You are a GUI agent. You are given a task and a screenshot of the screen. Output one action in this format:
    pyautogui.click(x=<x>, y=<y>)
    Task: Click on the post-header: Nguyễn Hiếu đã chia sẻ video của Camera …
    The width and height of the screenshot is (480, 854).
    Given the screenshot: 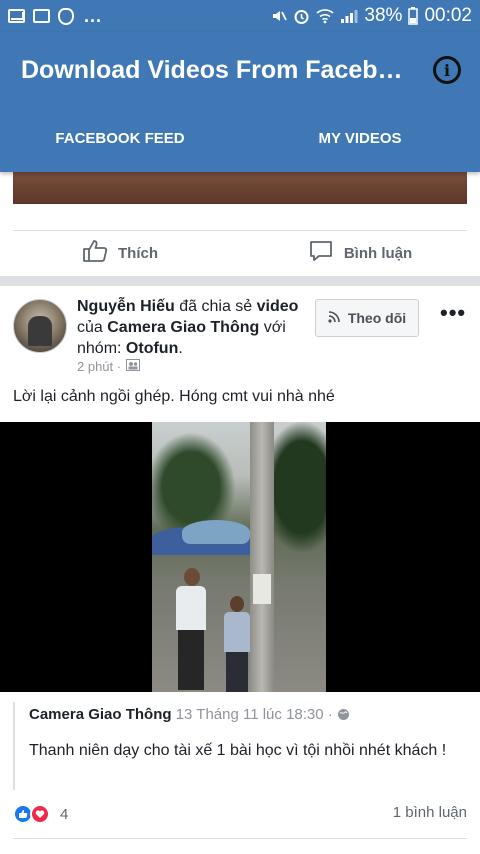 What is the action you would take?
    pyautogui.click(x=188, y=327)
    